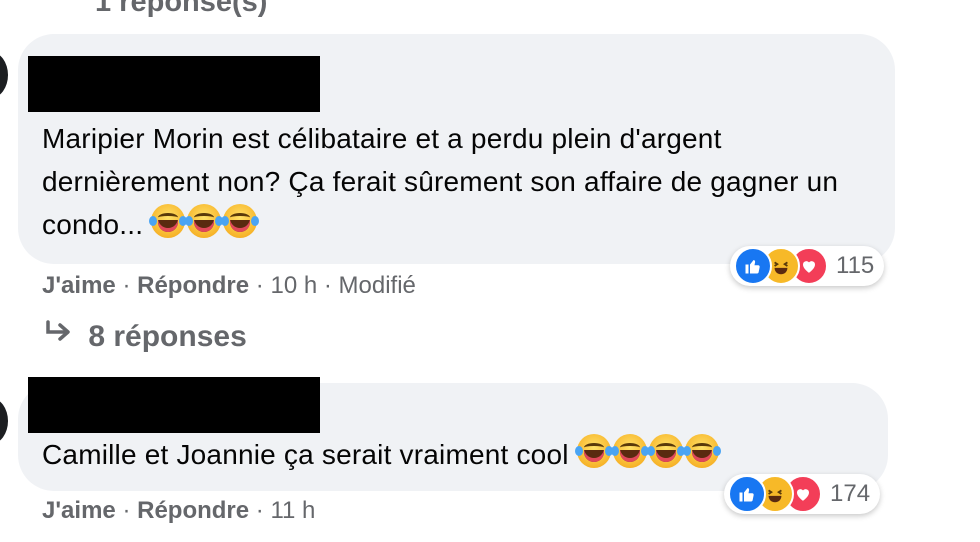  Describe the element at coordinates (167, 336) in the screenshot. I see `replies-count-label: 8 réponses` at that location.